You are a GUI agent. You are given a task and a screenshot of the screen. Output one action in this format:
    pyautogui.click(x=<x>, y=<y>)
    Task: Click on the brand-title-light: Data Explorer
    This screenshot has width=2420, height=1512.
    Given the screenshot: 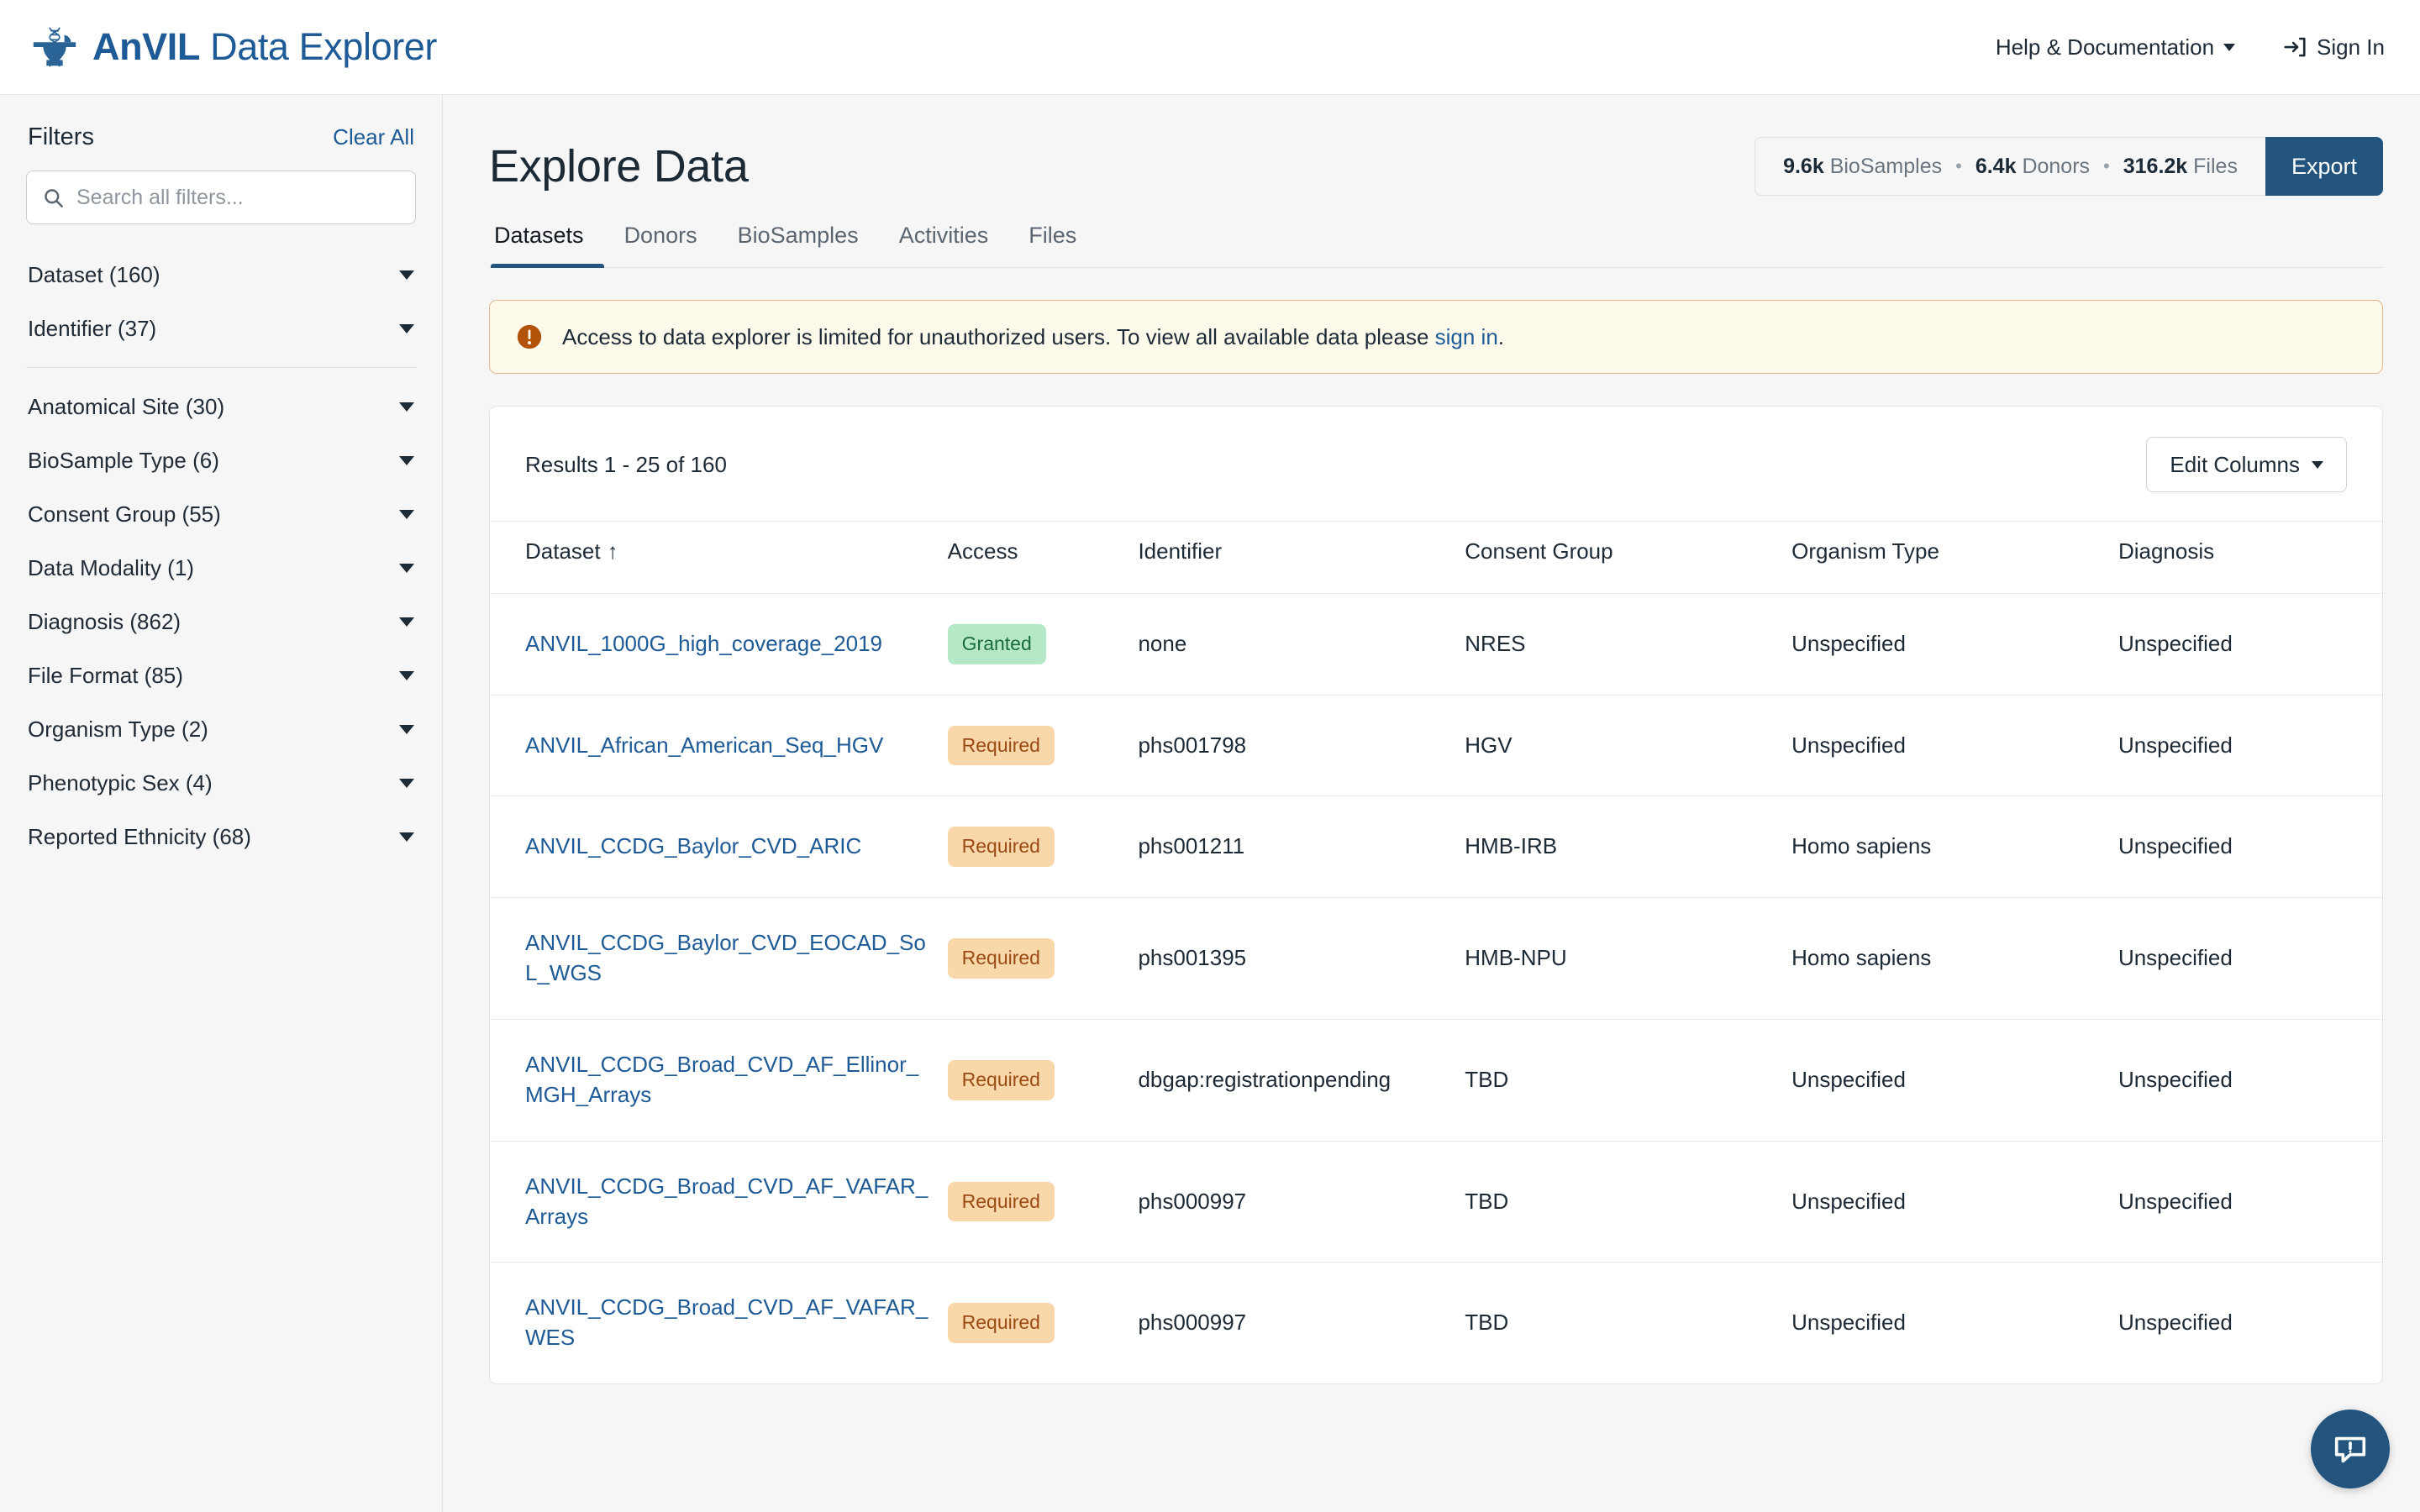 What is the action you would take?
    pyautogui.click(x=319, y=46)
    